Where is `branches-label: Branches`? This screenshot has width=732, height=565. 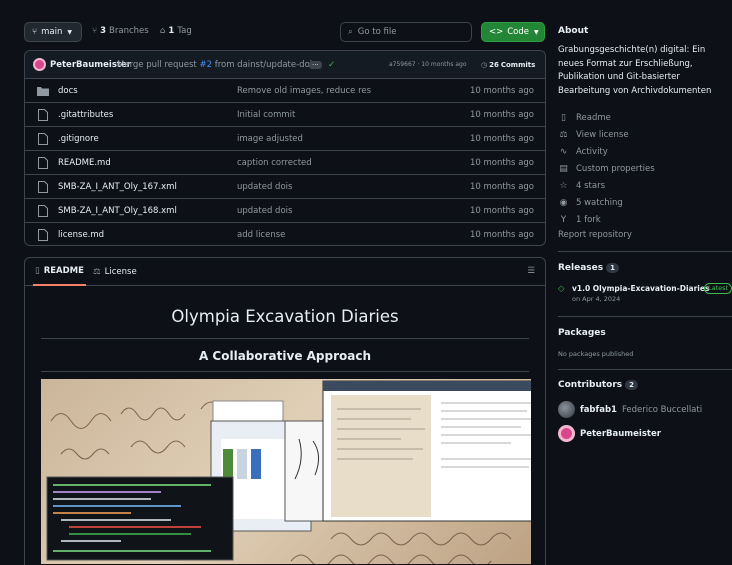
branches-label: Branches is located at coordinates (129, 31).